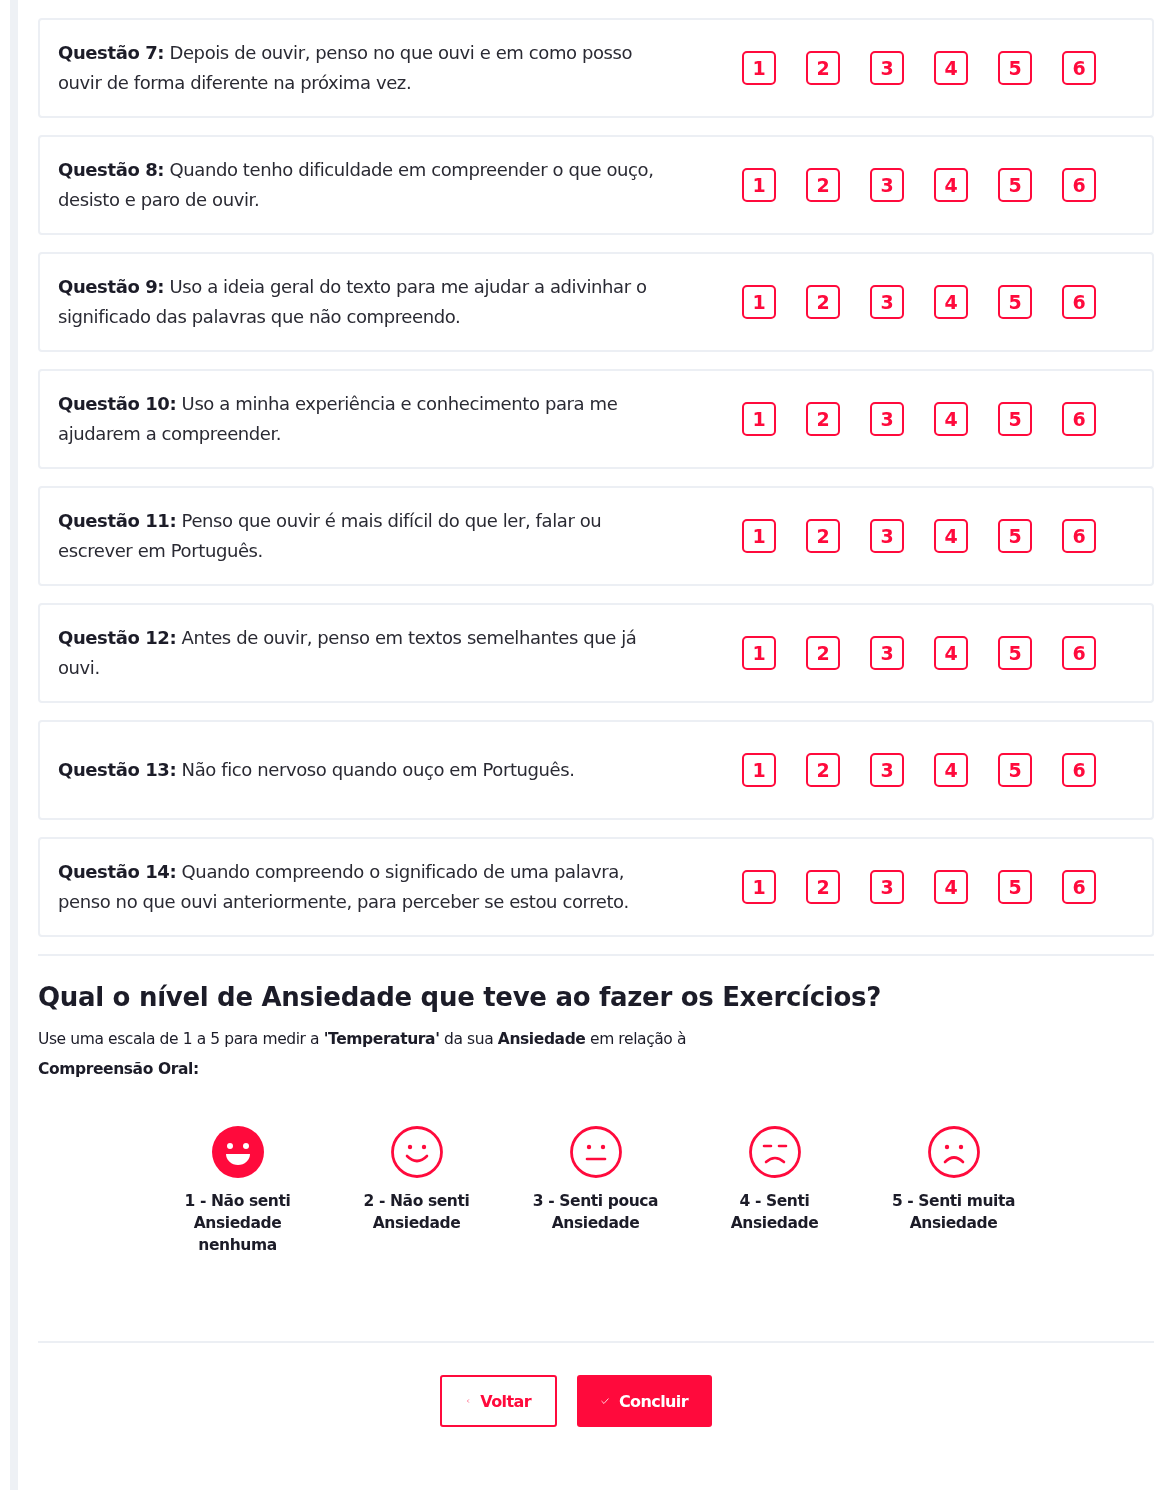 The image size is (1166, 1490). What do you see at coordinates (119, 1069) in the screenshot?
I see `section-description: Compreensão Oral:` at bounding box center [119, 1069].